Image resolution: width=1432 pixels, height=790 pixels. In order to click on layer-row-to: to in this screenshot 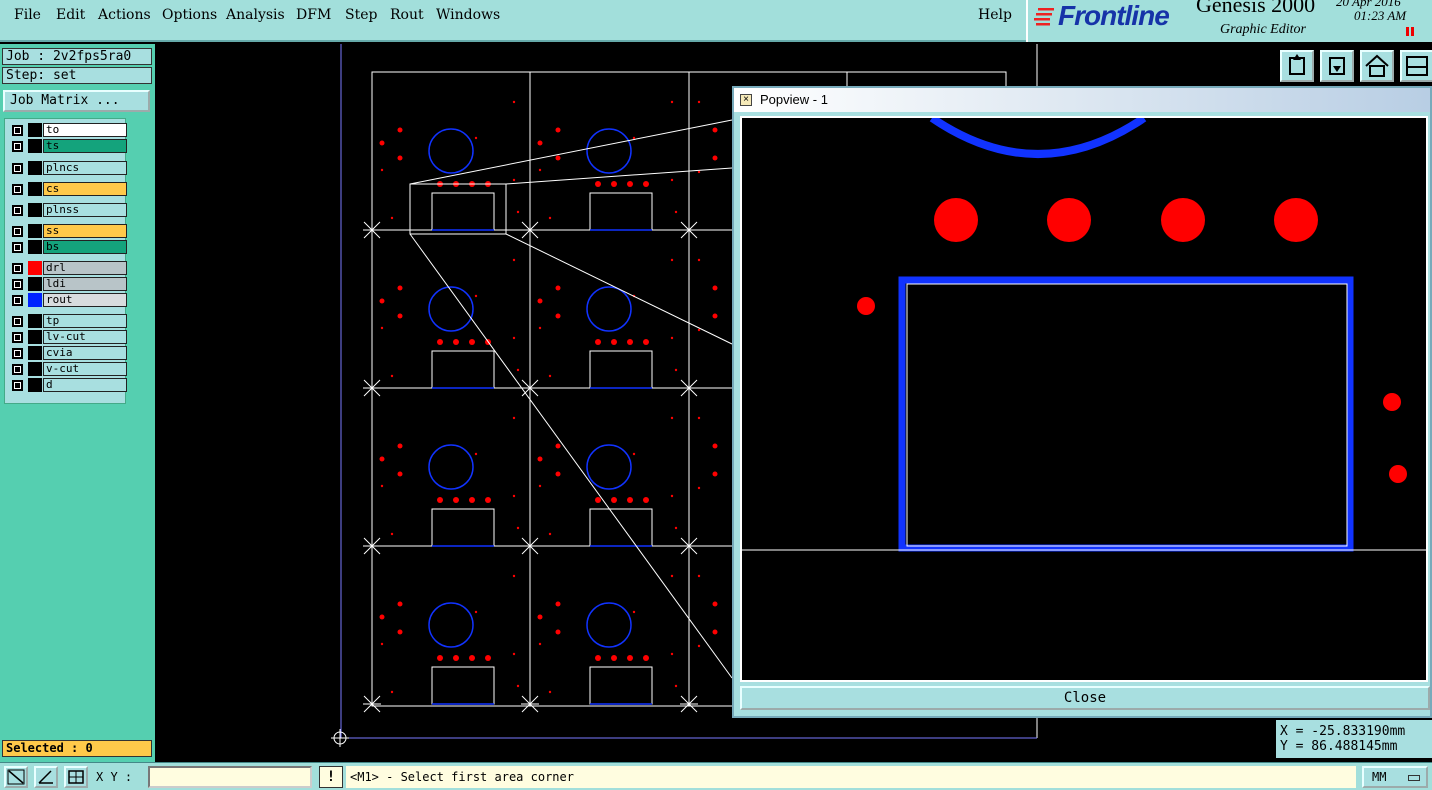, I will do `click(68, 130)`.